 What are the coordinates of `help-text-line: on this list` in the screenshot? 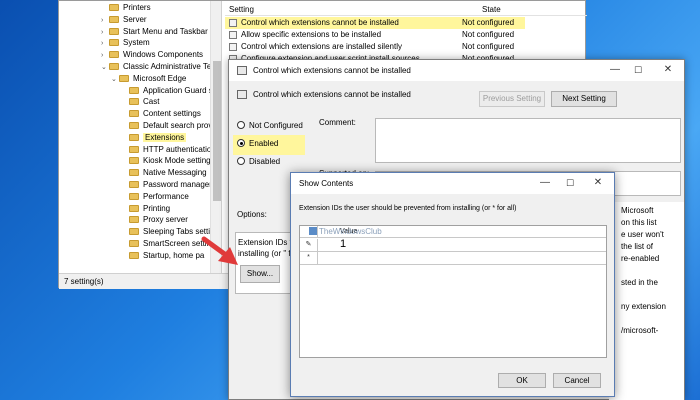 It's located at (639, 222).